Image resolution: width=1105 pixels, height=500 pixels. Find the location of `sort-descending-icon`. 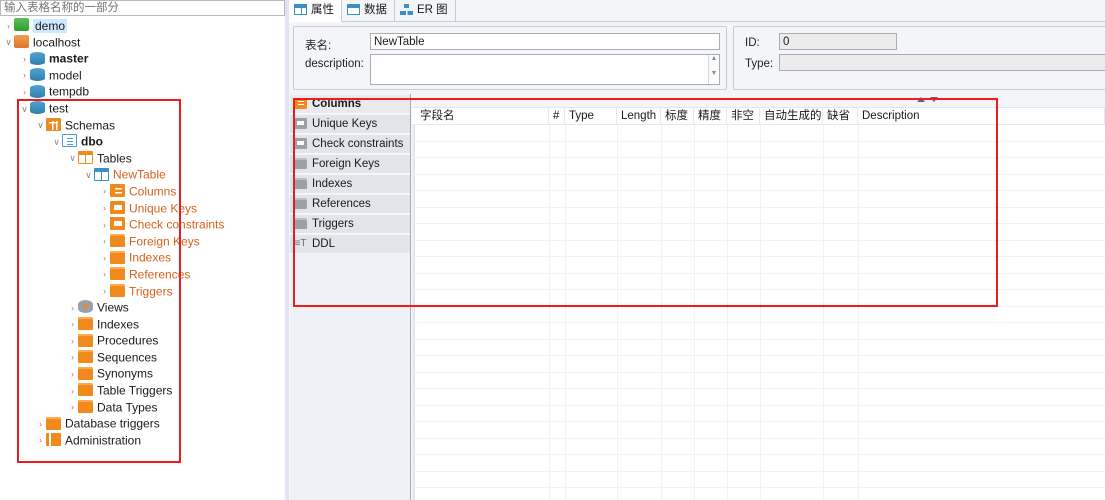

sort-descending-icon is located at coordinates (934, 99).